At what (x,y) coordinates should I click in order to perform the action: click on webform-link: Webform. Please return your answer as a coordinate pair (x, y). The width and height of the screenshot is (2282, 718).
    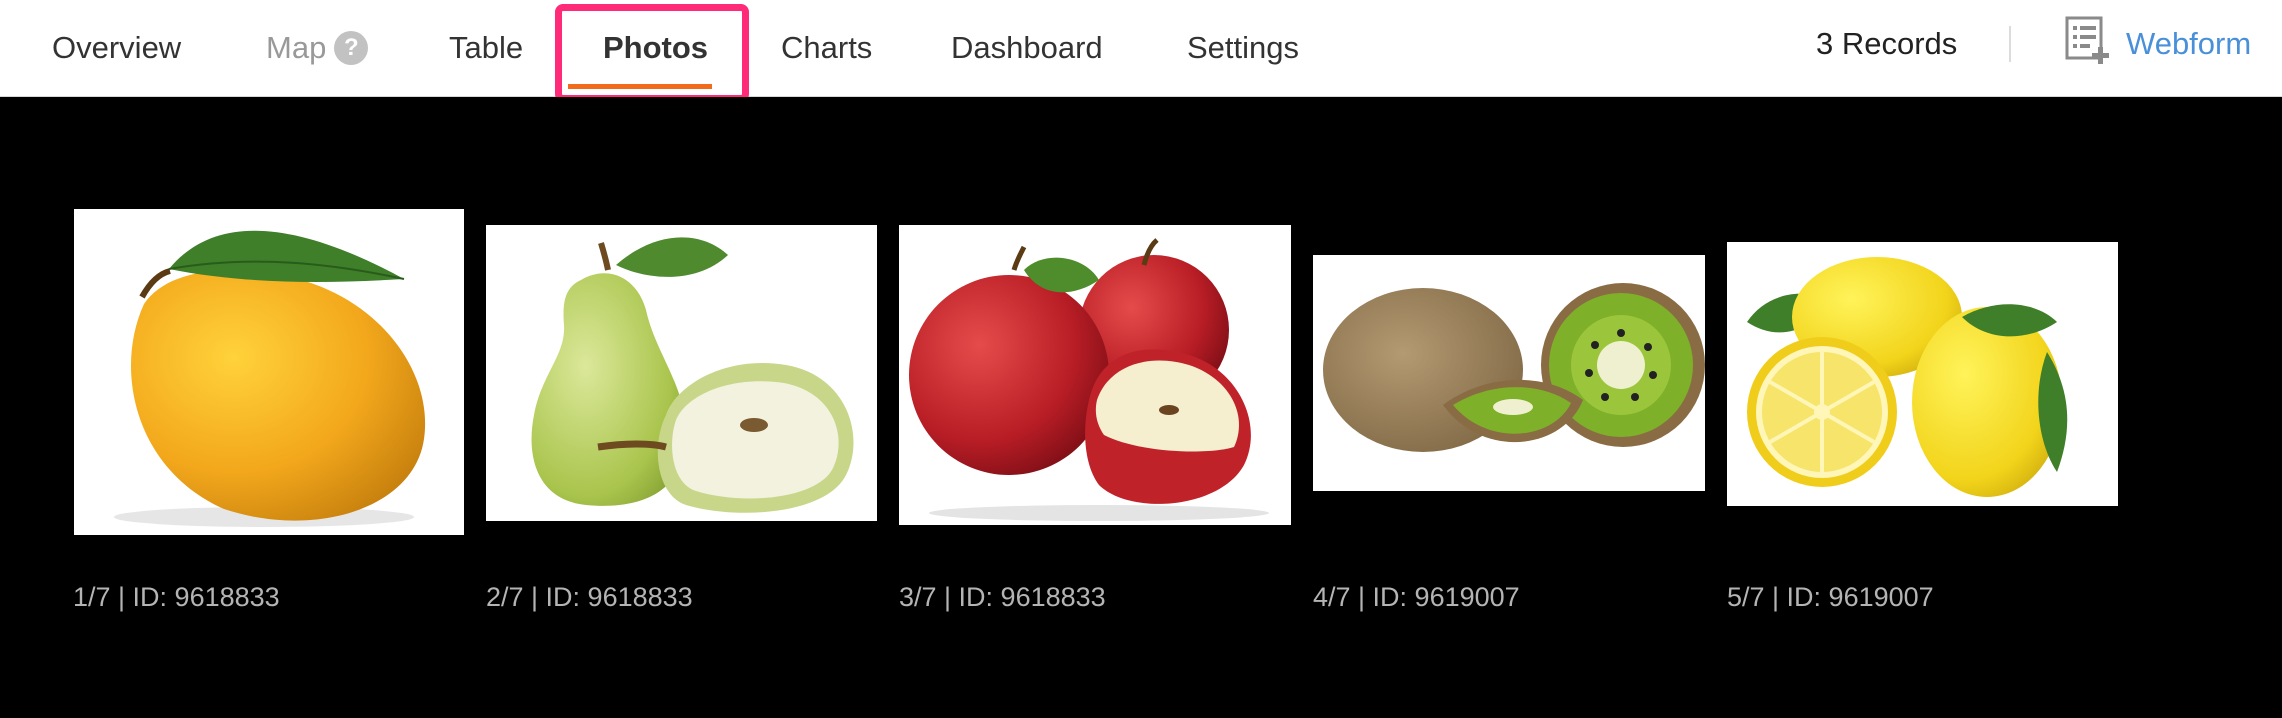
    Looking at the image, I should click on (2157, 44).